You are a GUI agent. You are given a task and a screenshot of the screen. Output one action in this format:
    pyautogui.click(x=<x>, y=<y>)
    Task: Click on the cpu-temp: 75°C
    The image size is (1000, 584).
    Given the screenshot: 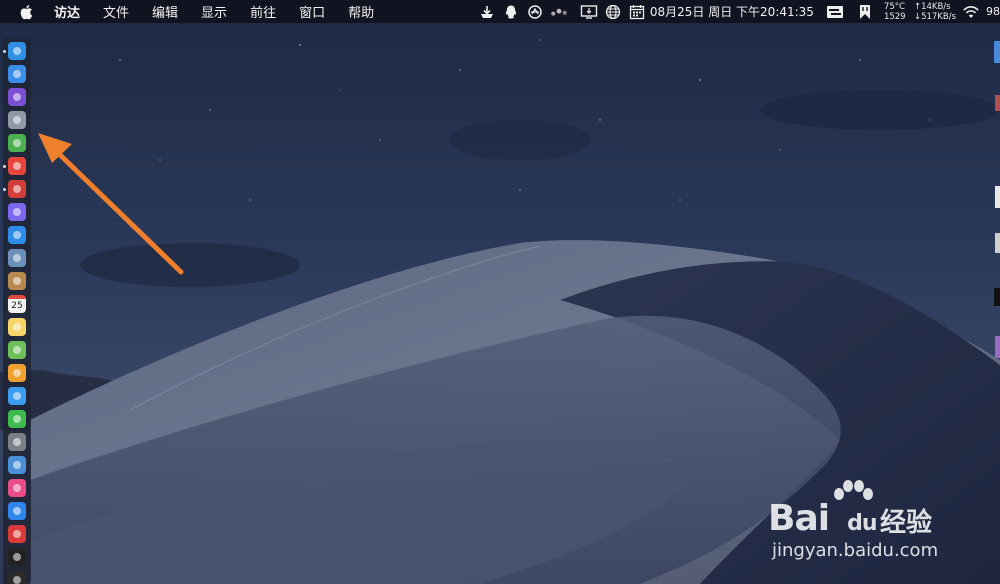 What is the action you would take?
    pyautogui.click(x=894, y=6)
    